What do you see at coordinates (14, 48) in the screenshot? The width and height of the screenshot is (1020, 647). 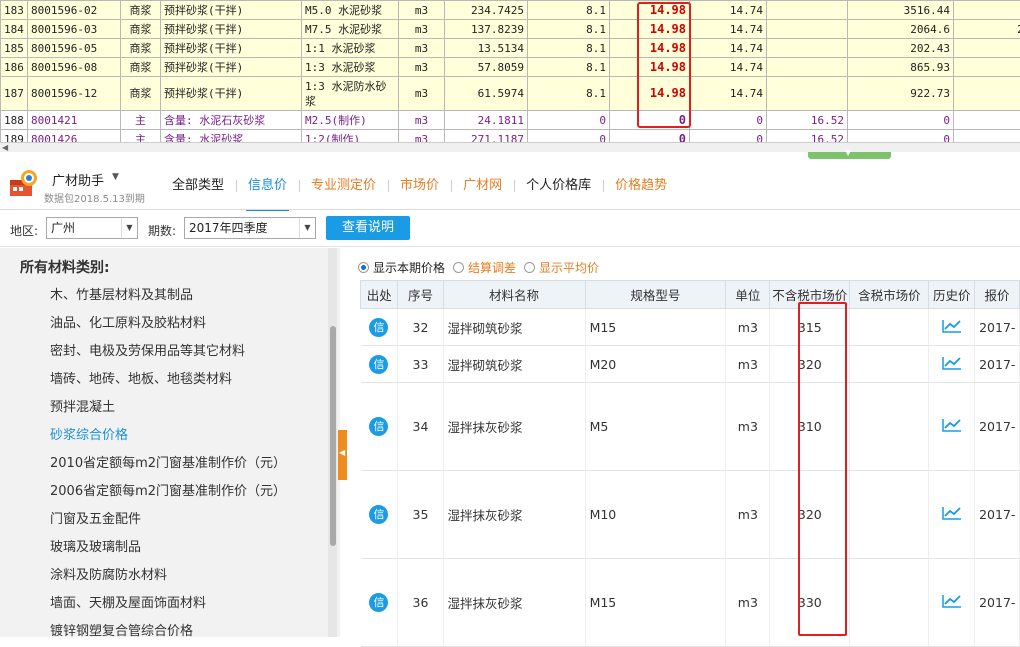 I see `sheet-cell-no: 185` at bounding box center [14, 48].